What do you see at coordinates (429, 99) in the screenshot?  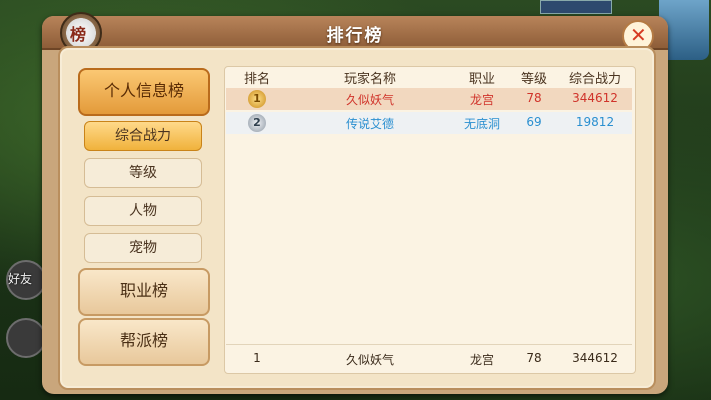 I see `table-row: 1 久似妖气 龙宫 78 344612` at bounding box center [429, 99].